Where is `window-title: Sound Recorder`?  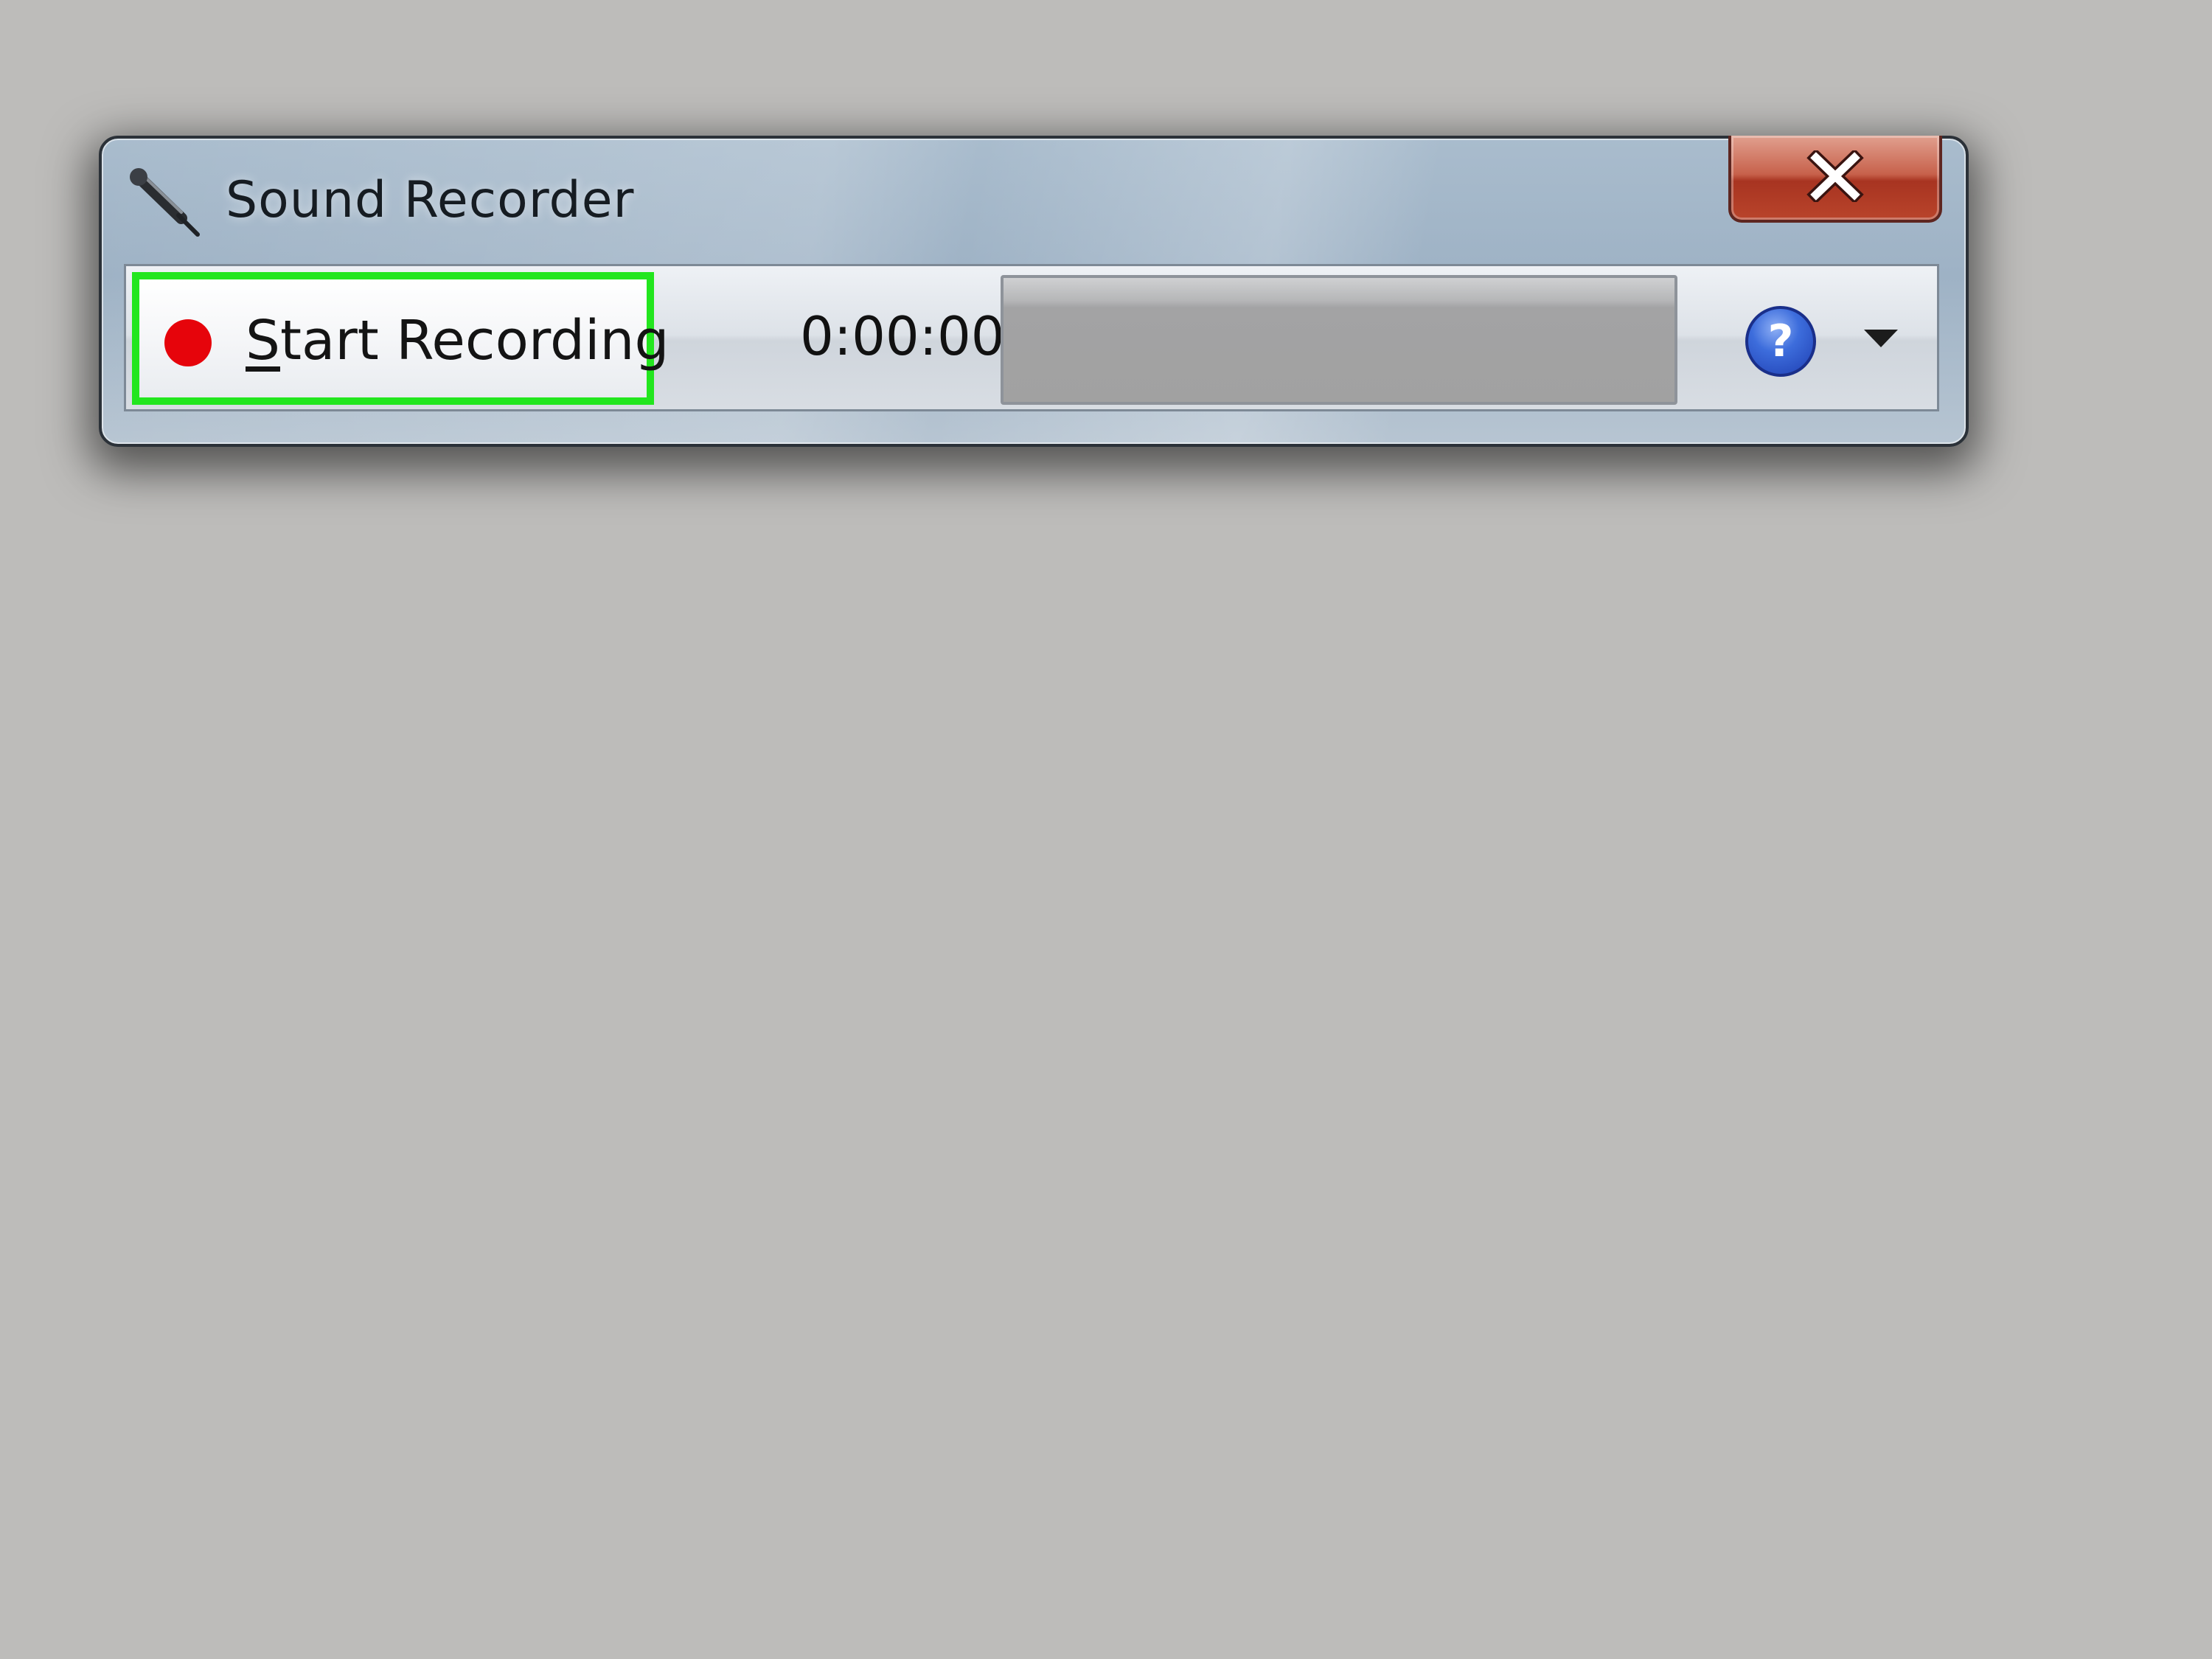
window-title: Sound Recorder is located at coordinates (430, 200).